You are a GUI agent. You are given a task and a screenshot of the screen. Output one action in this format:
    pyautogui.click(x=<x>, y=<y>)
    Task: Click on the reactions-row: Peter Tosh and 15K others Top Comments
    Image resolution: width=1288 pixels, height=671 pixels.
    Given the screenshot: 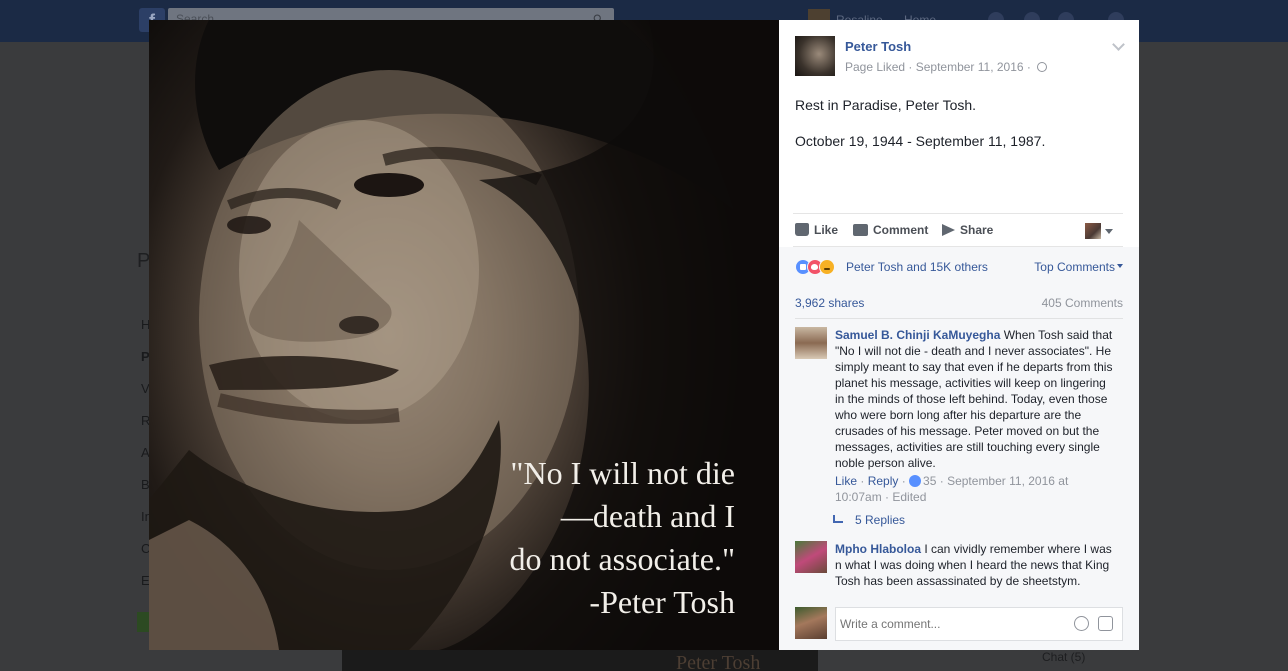 What is the action you would take?
    pyautogui.click(x=959, y=267)
    